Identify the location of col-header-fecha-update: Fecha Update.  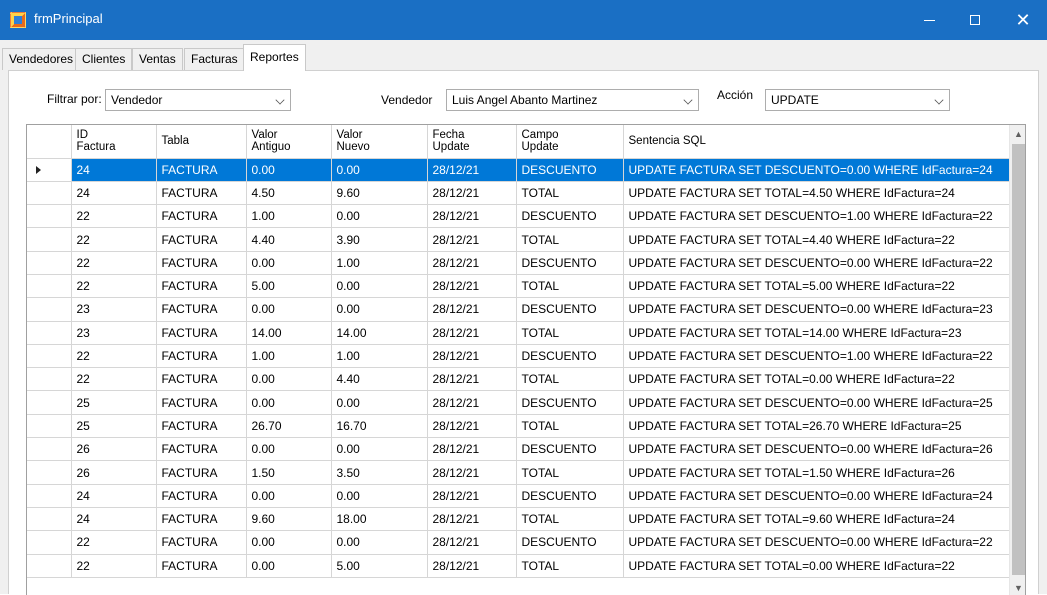
(472, 142).